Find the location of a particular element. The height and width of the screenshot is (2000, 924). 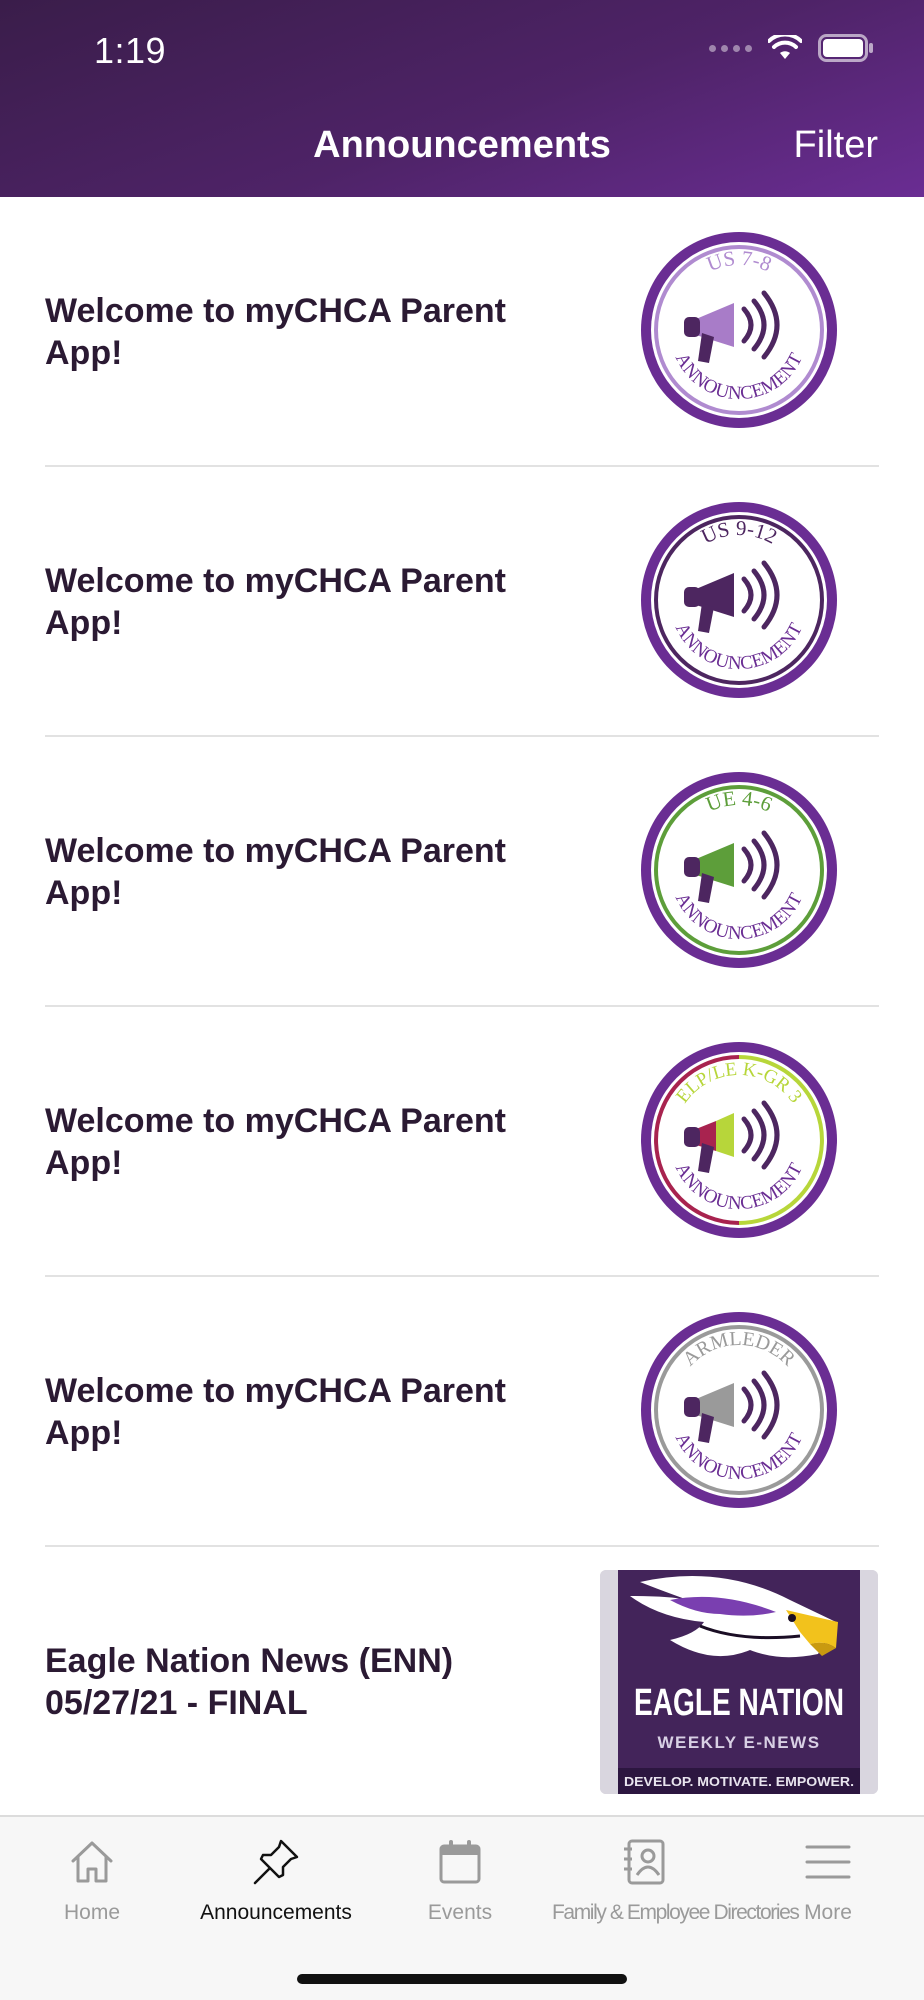

status-icons is located at coordinates (791, 48).